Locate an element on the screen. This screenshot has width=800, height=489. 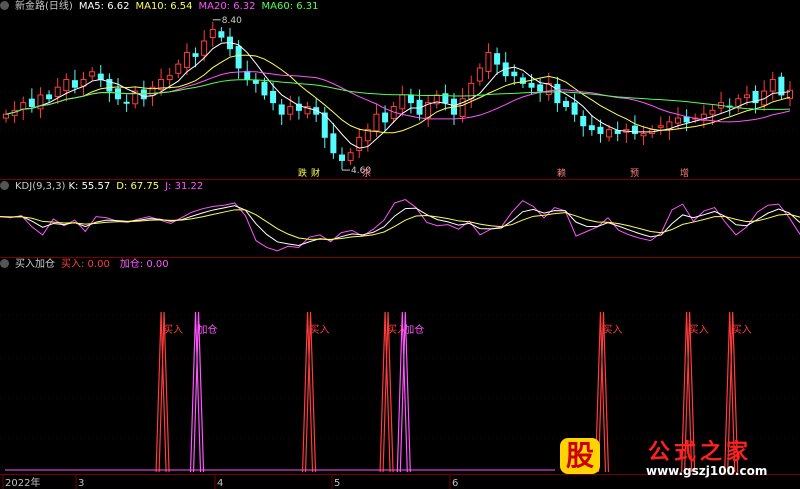
kdj-title: KDJ(9,3,3) is located at coordinates (40, 186).